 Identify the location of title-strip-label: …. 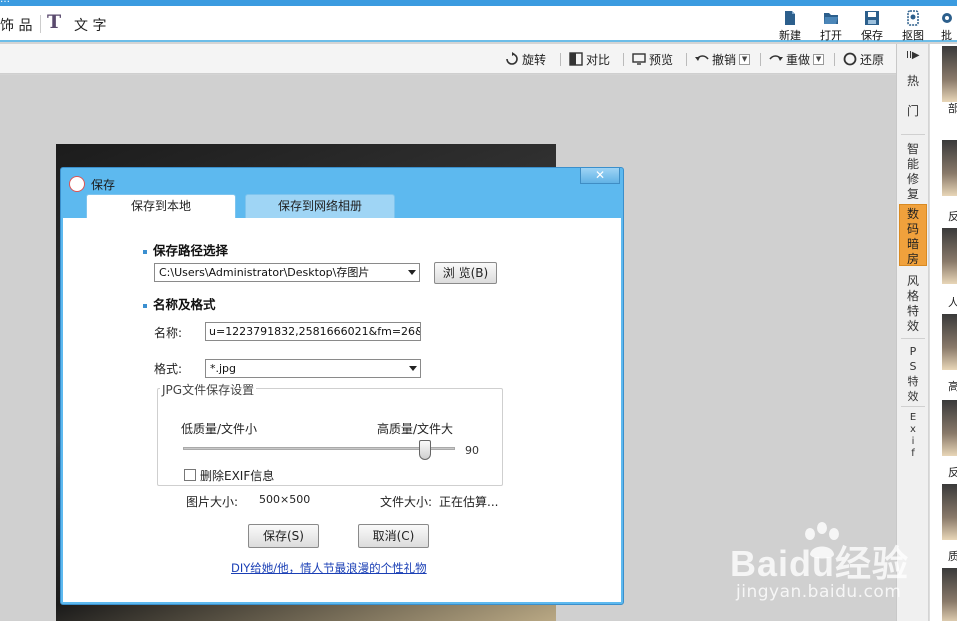
(5, 2).